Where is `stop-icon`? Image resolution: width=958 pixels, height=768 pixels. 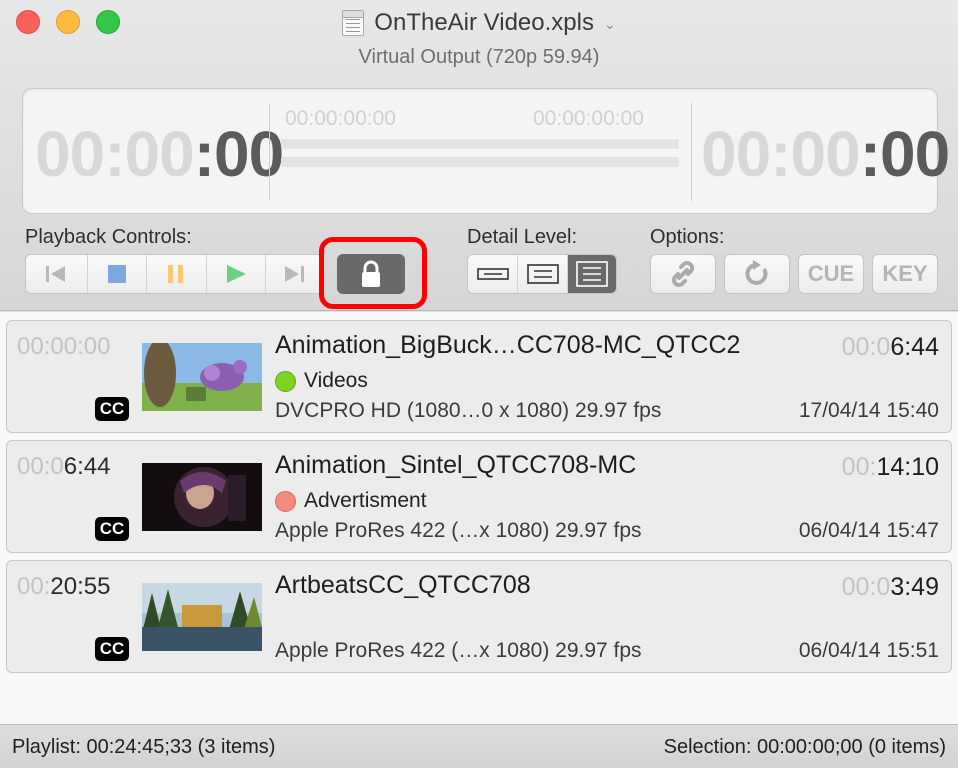 stop-icon is located at coordinates (116, 274).